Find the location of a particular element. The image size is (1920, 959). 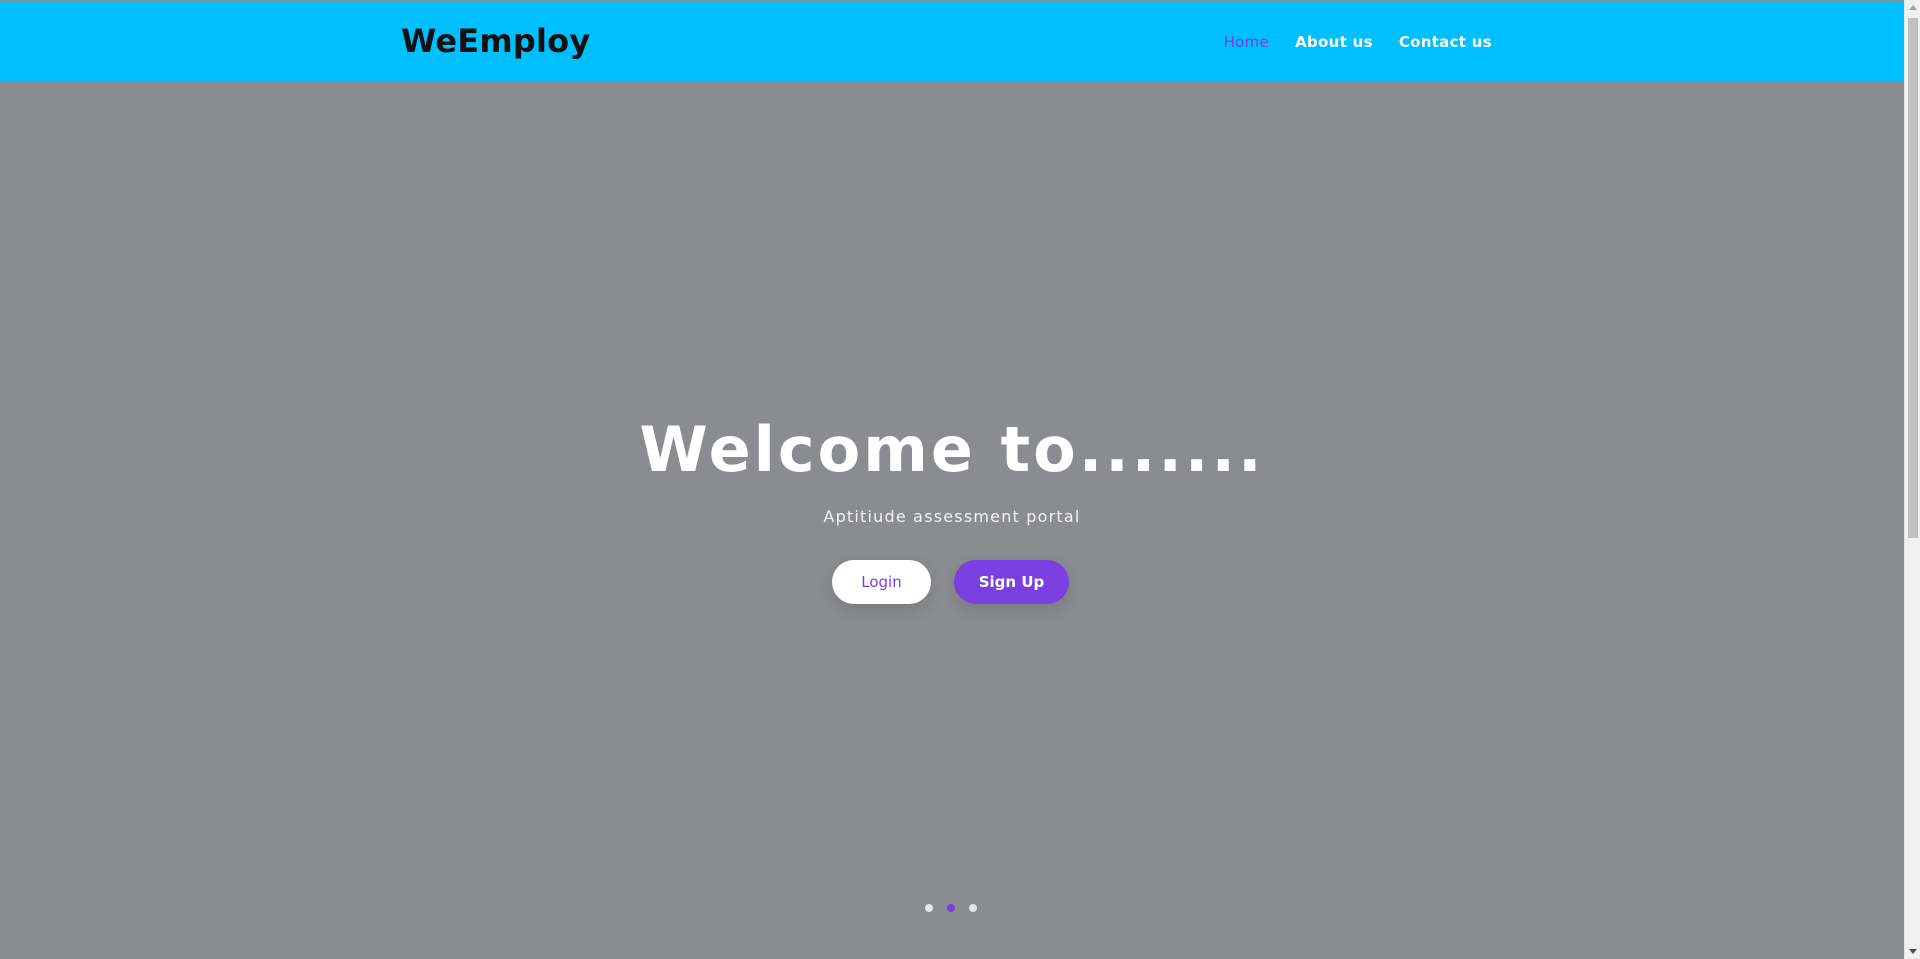

sign-up-button: Sign Up is located at coordinates (1011, 582).